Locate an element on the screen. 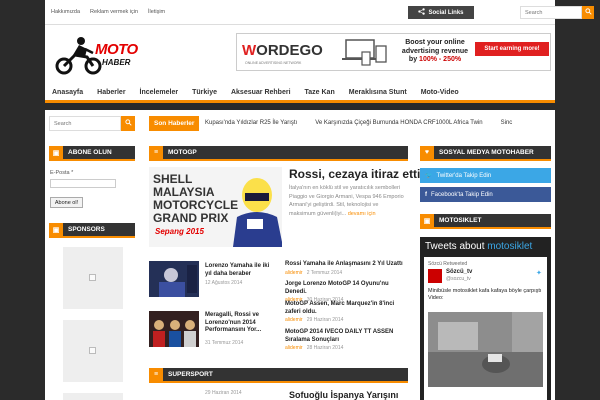  social-links-button: Social Links is located at coordinates (441, 12).